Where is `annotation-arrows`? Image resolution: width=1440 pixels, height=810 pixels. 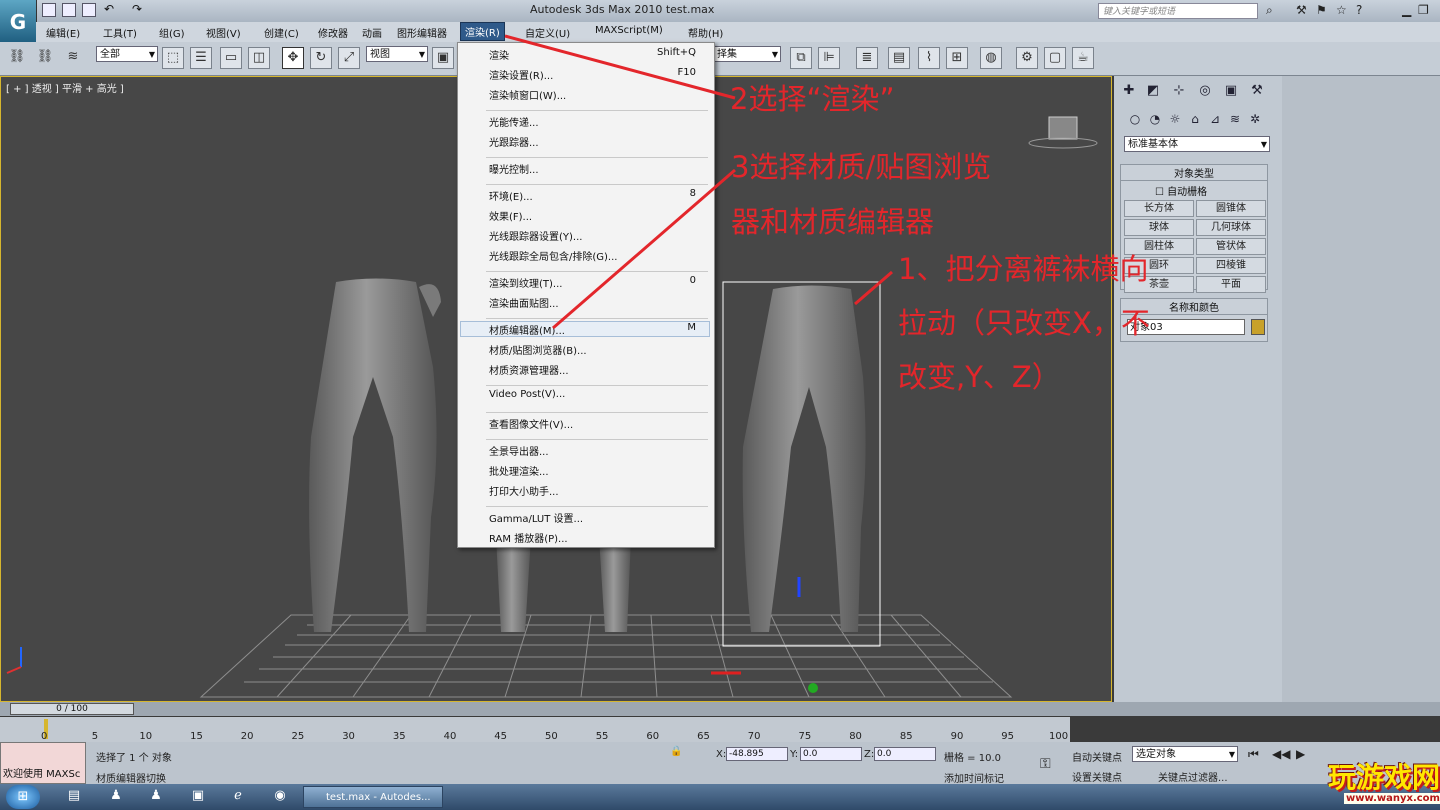 annotation-arrows is located at coordinates (698, 182).